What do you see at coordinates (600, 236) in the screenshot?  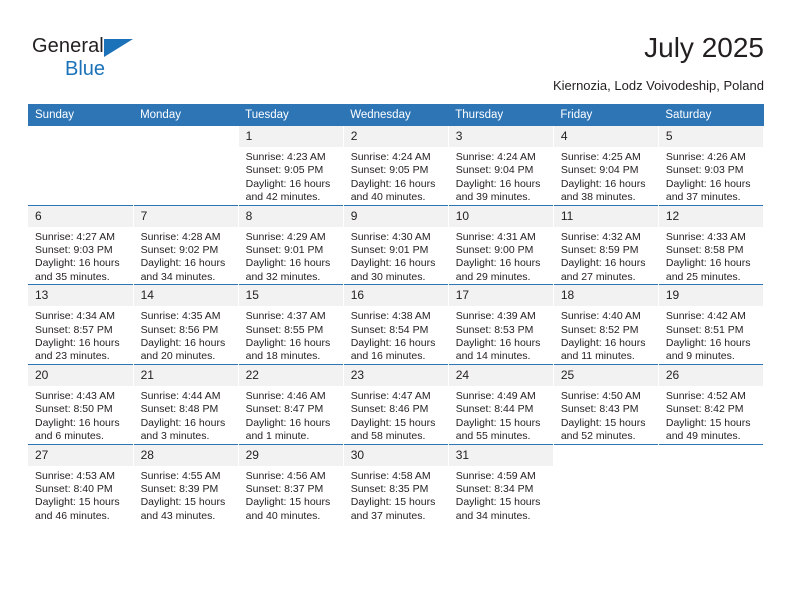 I see `sunrise-text: Sunrise: 4:32 AM` at bounding box center [600, 236].